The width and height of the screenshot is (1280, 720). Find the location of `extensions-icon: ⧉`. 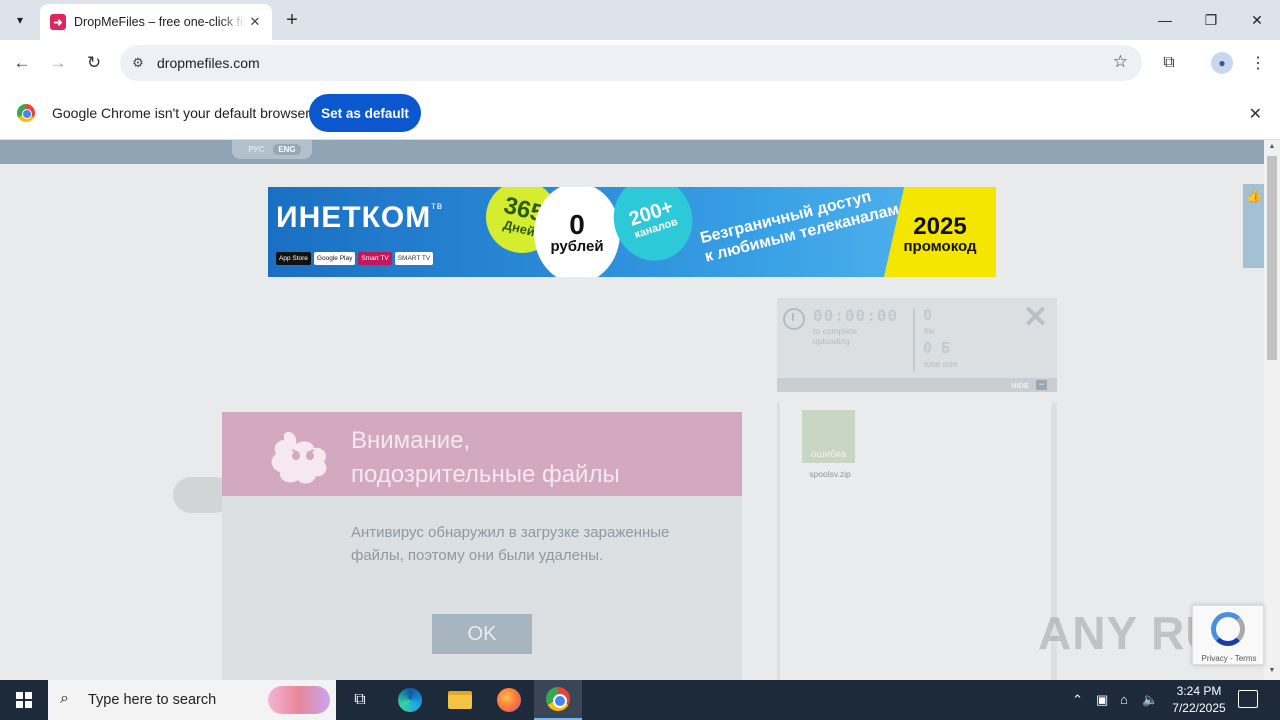

extensions-icon: ⧉ is located at coordinates (1169, 63).